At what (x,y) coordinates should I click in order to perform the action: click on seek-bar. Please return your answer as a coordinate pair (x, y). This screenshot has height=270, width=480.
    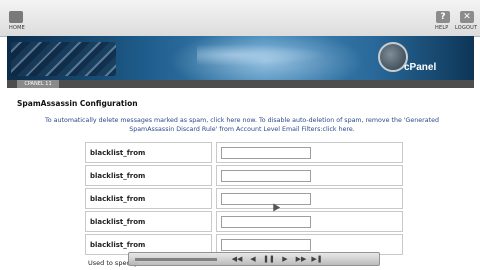
    Looking at the image, I should click on (176, 259).